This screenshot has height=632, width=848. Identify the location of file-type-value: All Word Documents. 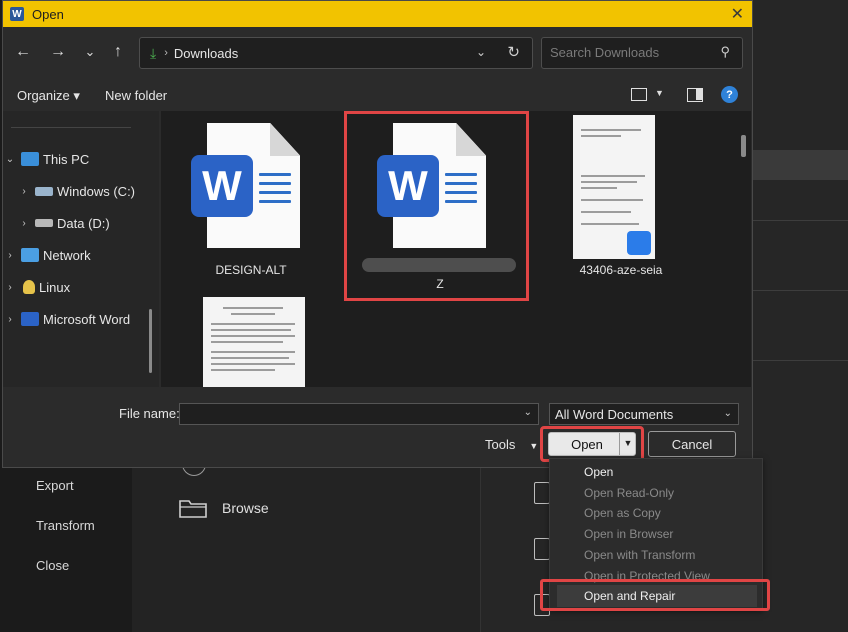
(614, 414).